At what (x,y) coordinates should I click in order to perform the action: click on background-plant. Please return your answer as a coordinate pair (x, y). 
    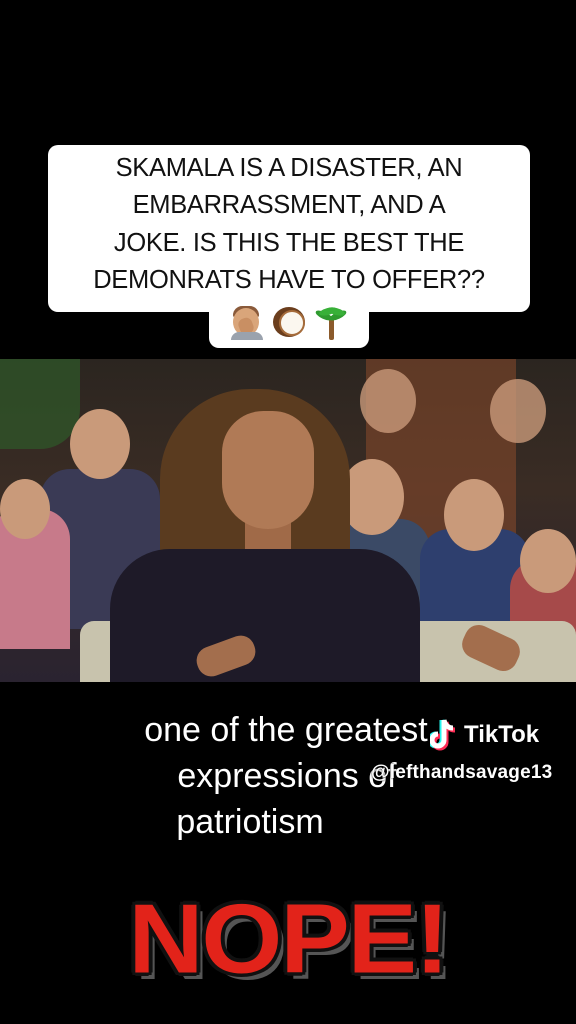
    Looking at the image, I should click on (40, 404).